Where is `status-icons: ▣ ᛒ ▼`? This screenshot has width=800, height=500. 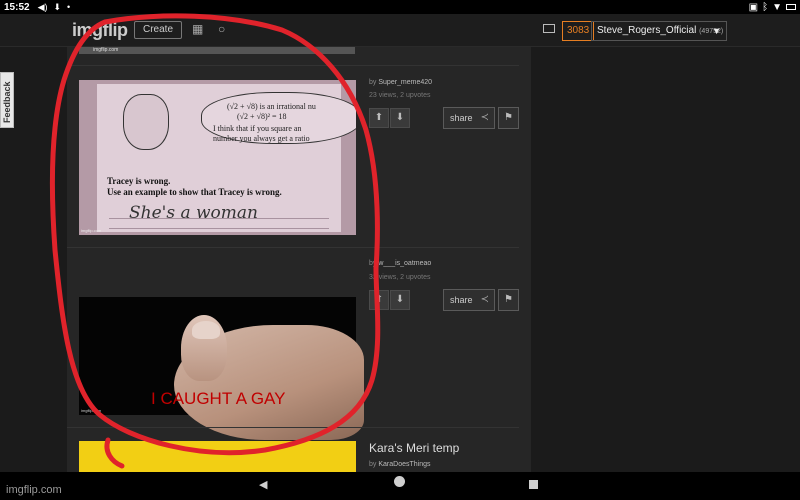
status-icons: ▣ ᛒ ▼ is located at coordinates (772, 7).